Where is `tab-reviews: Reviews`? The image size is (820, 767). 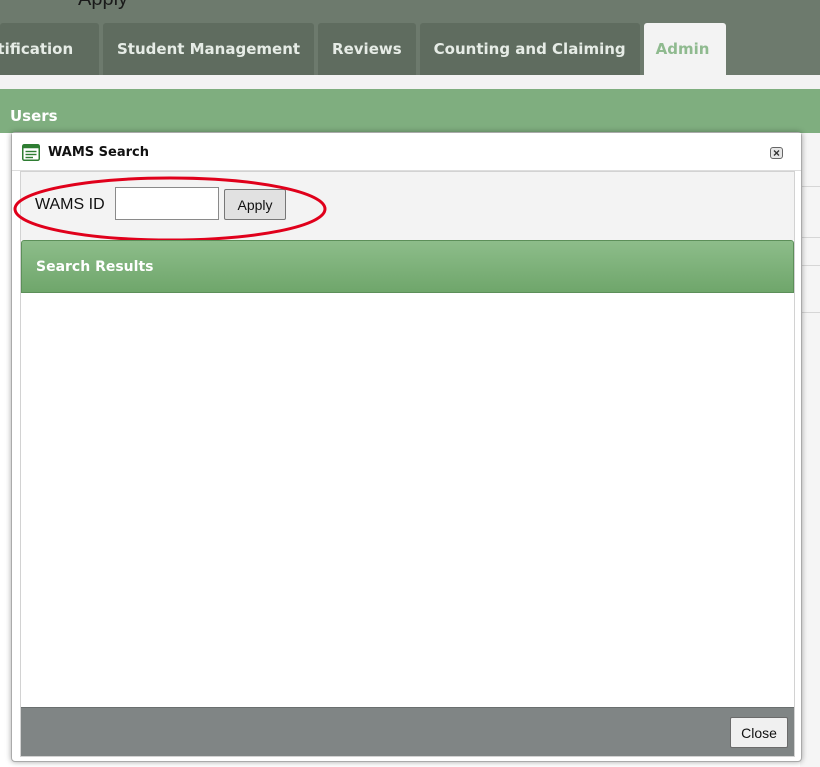 tab-reviews: Reviews is located at coordinates (367, 49).